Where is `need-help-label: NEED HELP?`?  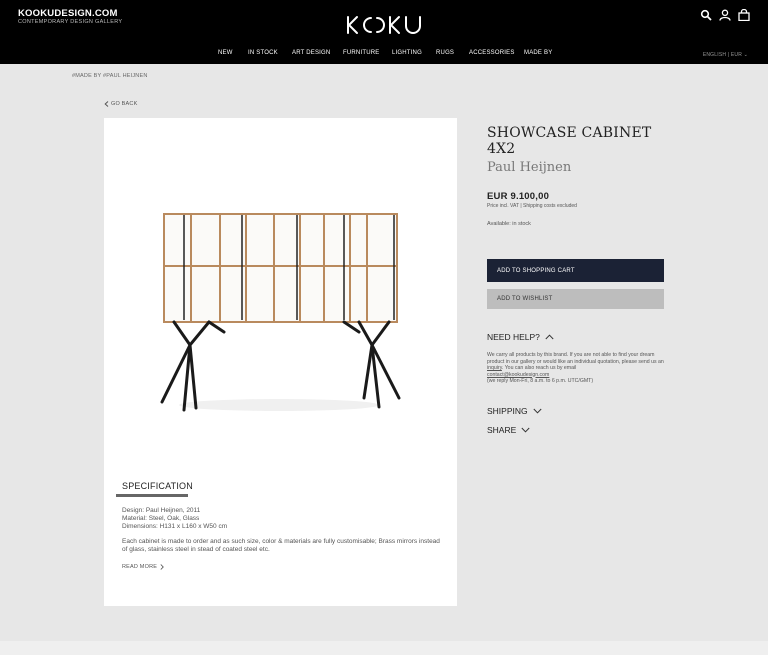 need-help-label: NEED HELP? is located at coordinates (513, 337).